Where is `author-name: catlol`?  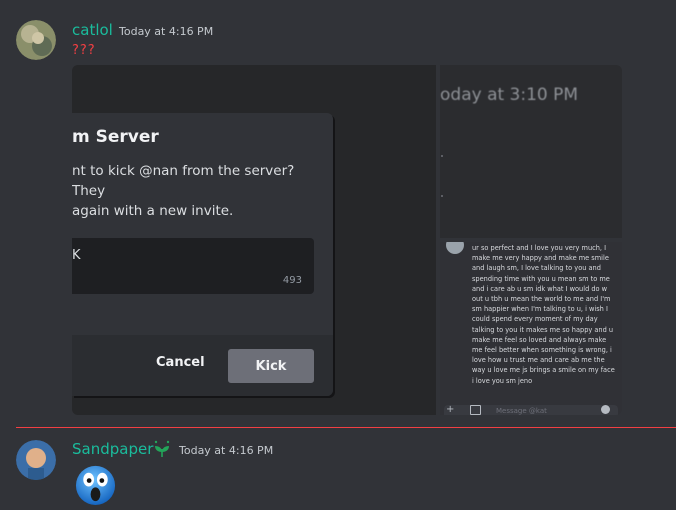
author-name: catlol is located at coordinates (92, 30).